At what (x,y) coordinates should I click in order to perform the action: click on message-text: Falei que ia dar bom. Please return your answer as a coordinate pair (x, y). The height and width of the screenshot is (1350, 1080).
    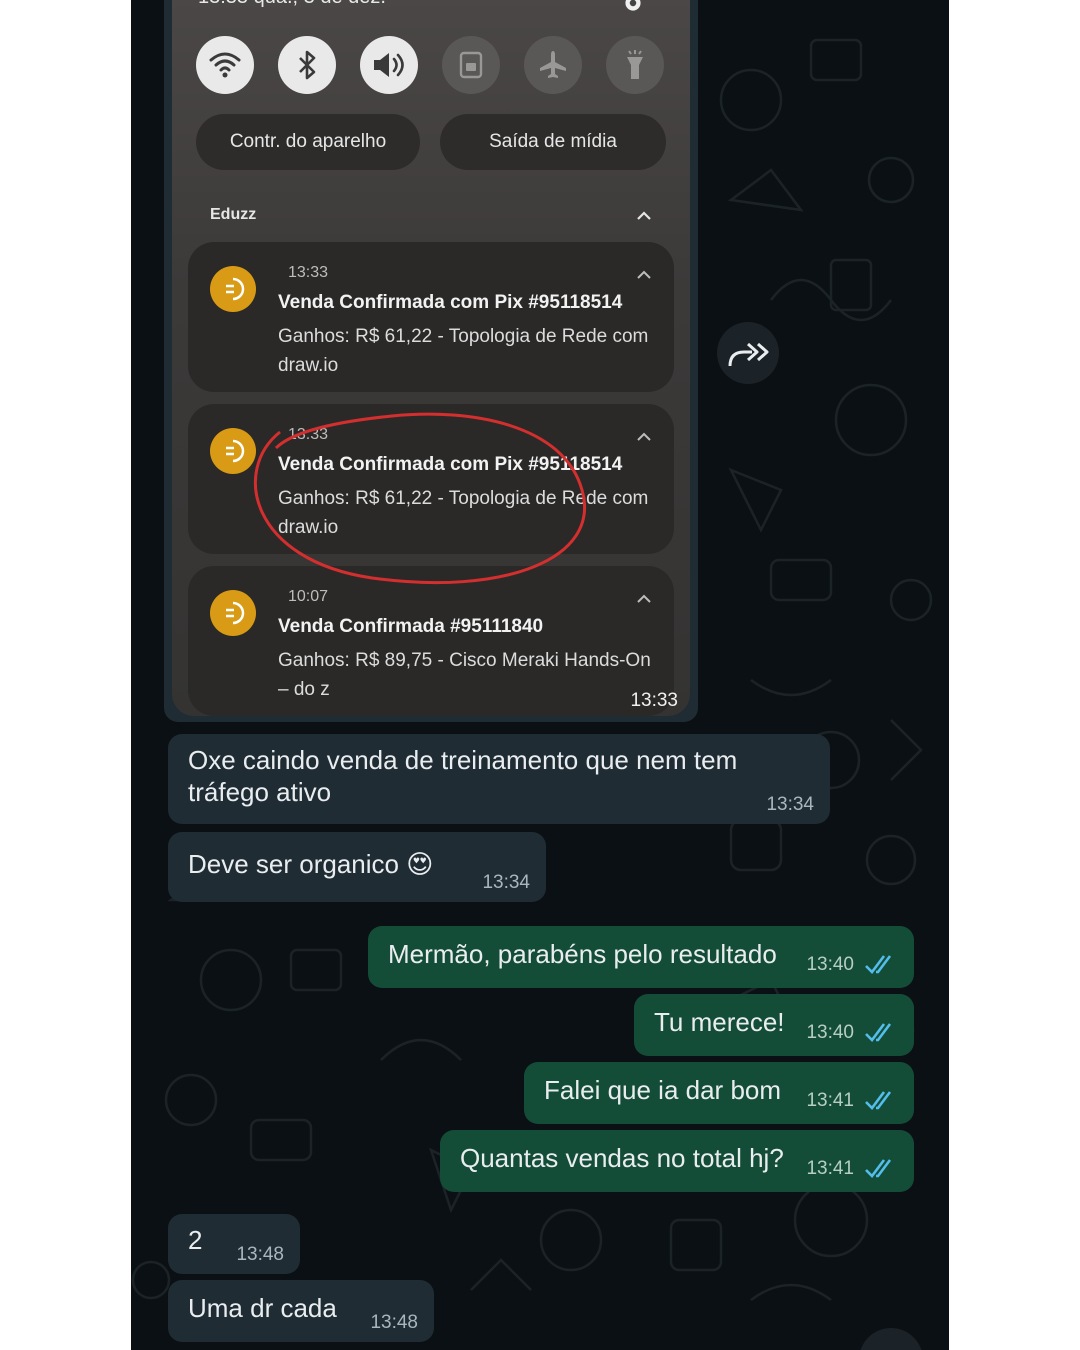
    Looking at the image, I should click on (663, 1090).